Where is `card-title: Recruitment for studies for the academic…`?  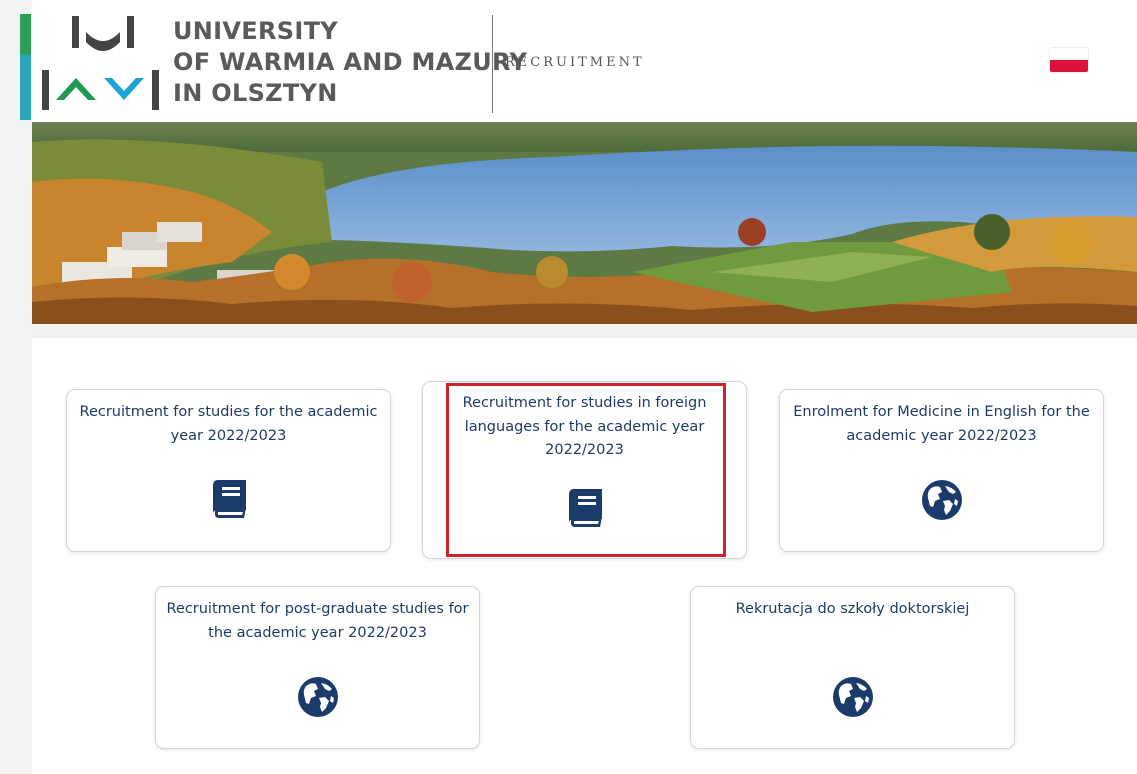
card-title: Recruitment for studies for the academic… is located at coordinates (228, 424).